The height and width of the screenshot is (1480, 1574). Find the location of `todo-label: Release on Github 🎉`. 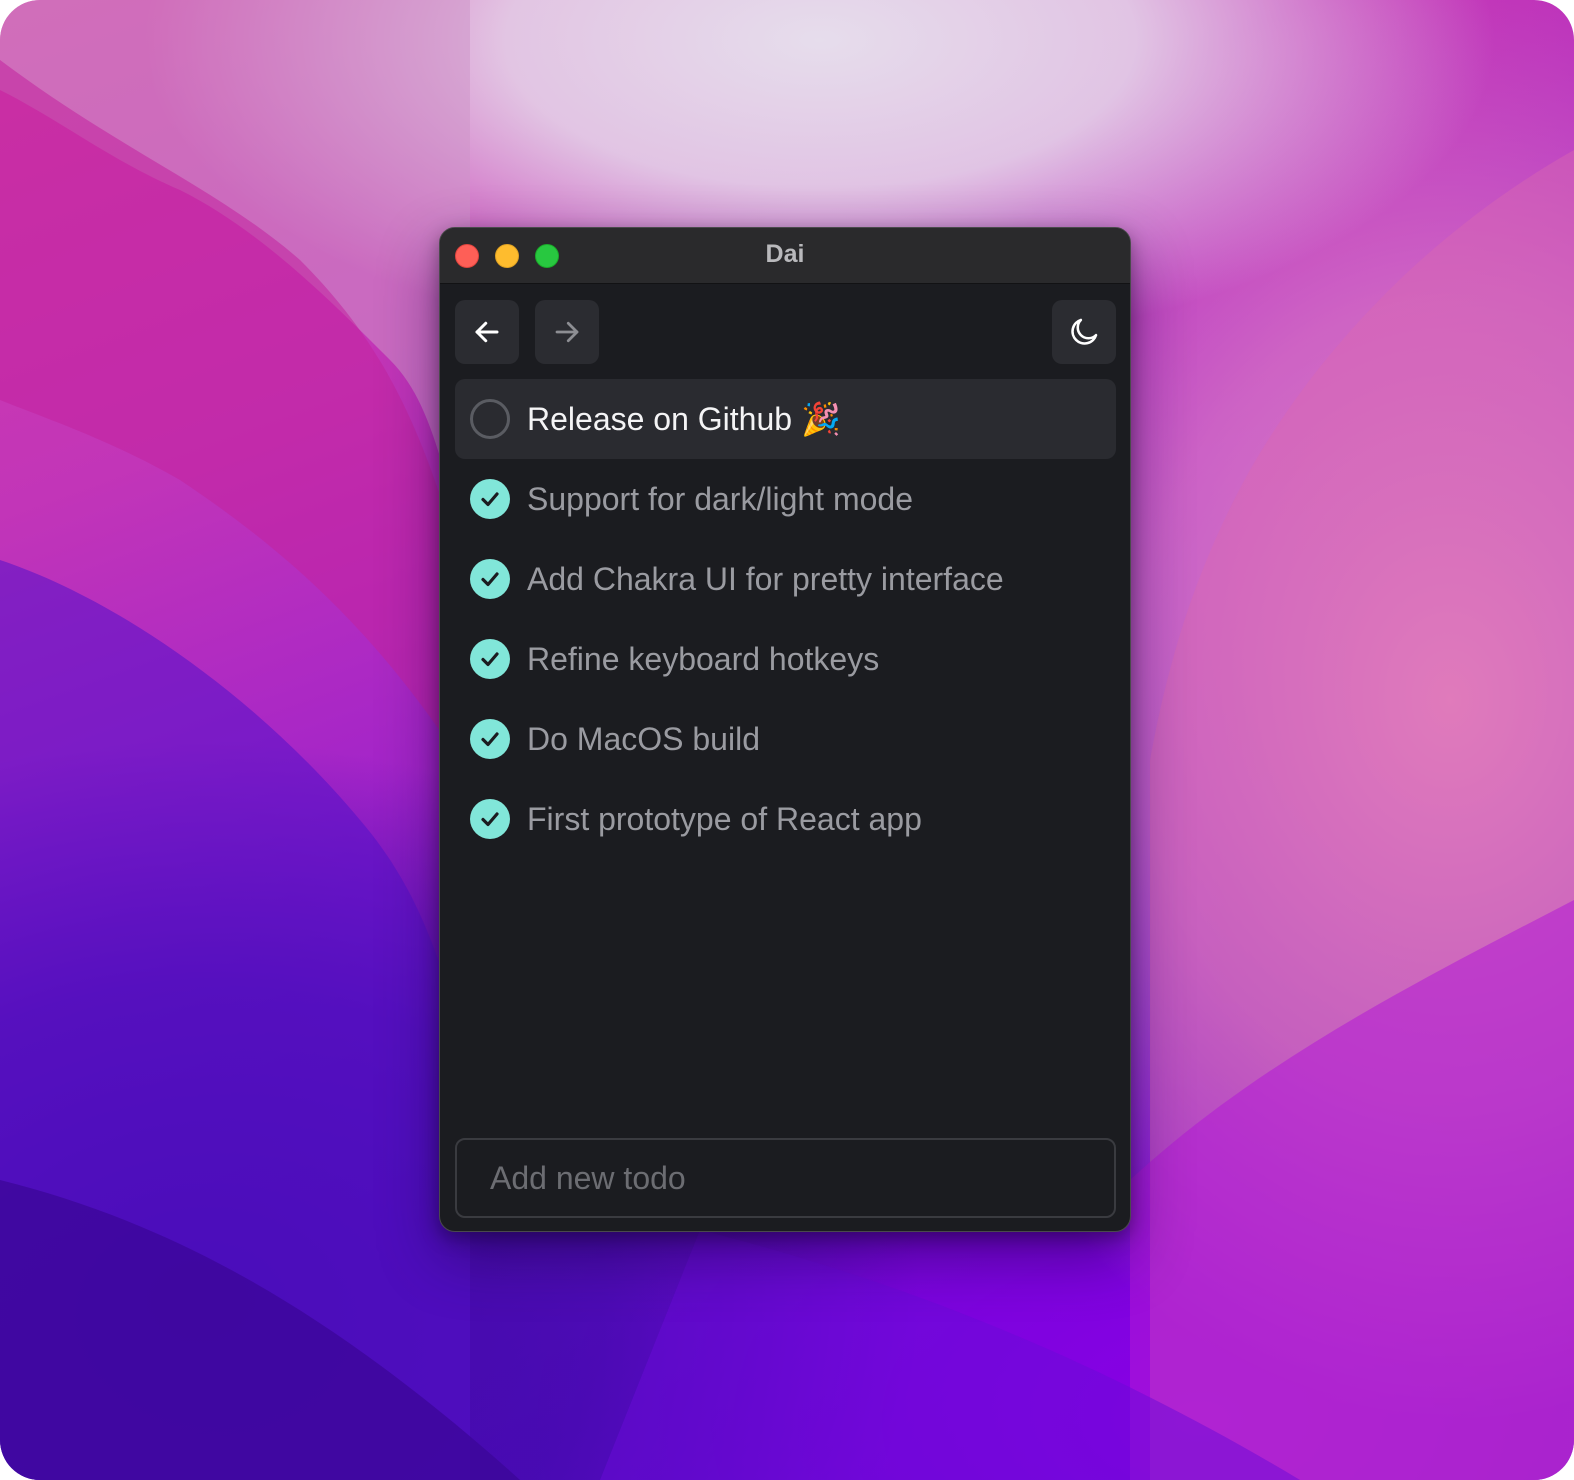

todo-label: Release on Github 🎉 is located at coordinates (684, 419).